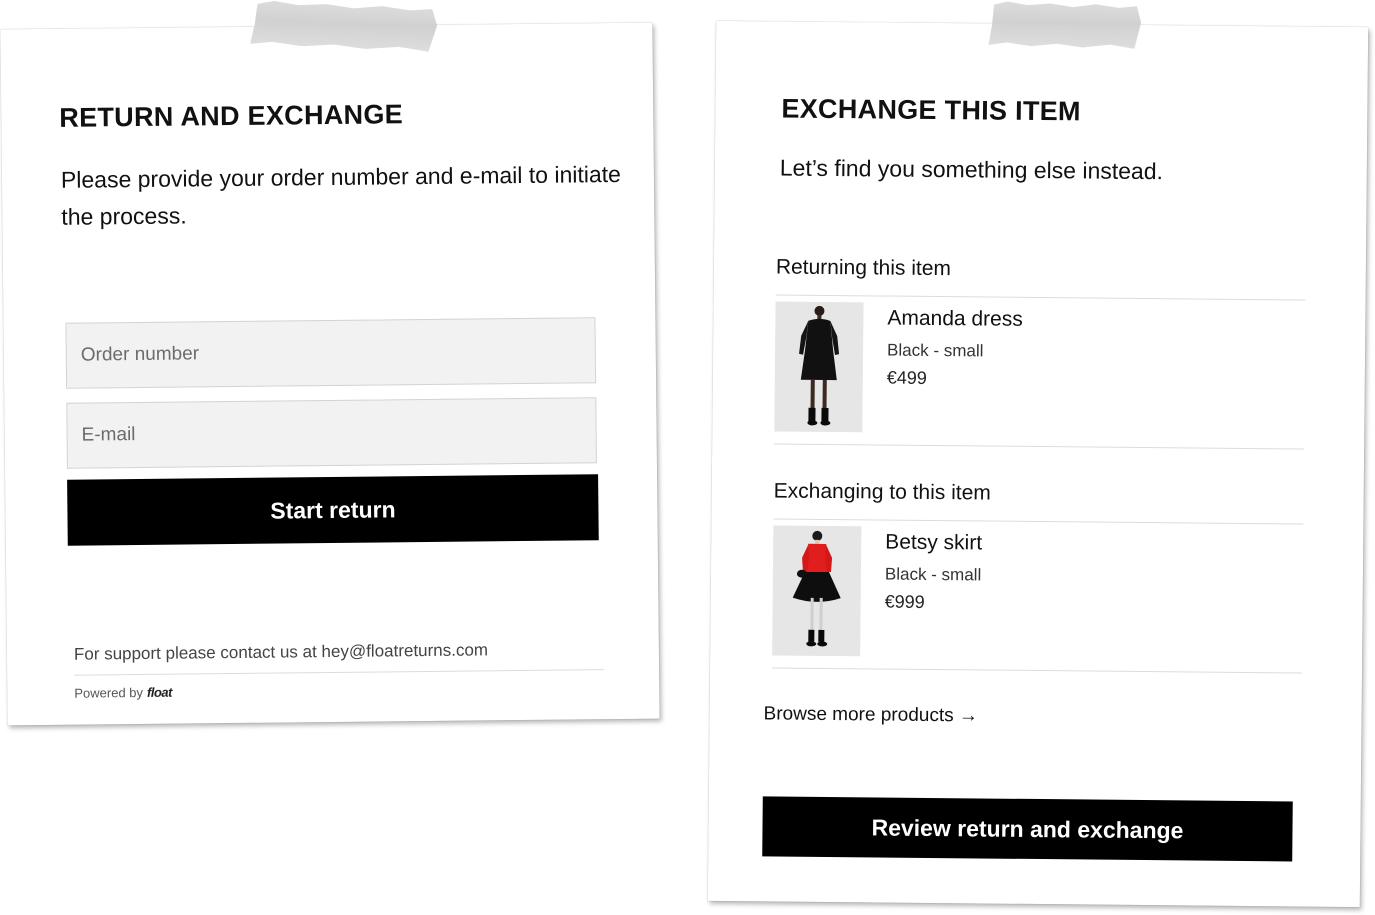 The image size is (1375, 915). I want to click on model-black-dress-icon, so click(819, 367).